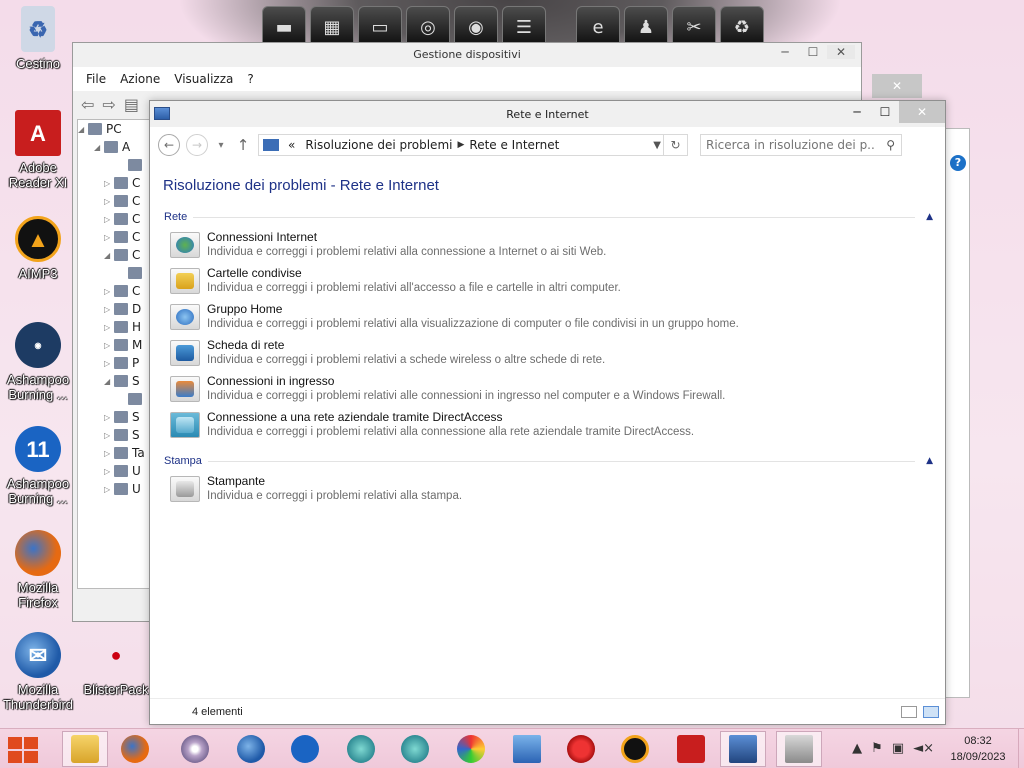  What do you see at coordinates (305, 749) in the screenshot?
I see `taskbar-ashampoo` at bounding box center [305, 749].